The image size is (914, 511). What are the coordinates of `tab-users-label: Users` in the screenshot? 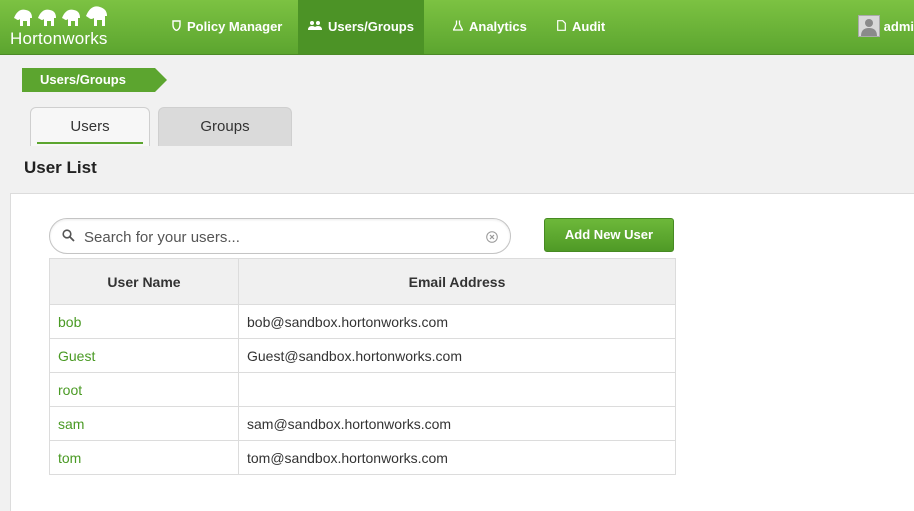 It's located at (90, 126).